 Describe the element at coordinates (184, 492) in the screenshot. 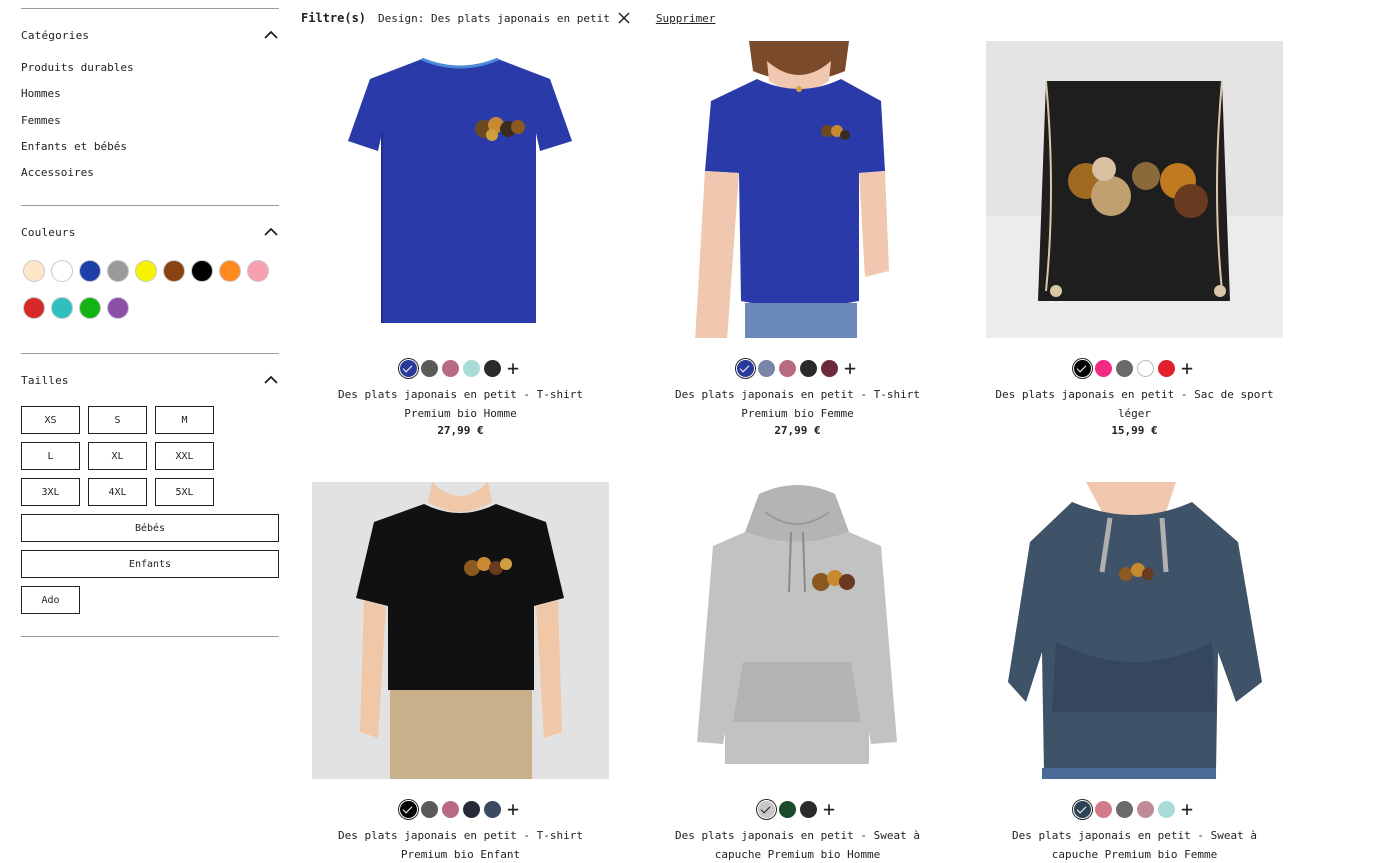

I see `size-button-5xl: 5XL` at that location.